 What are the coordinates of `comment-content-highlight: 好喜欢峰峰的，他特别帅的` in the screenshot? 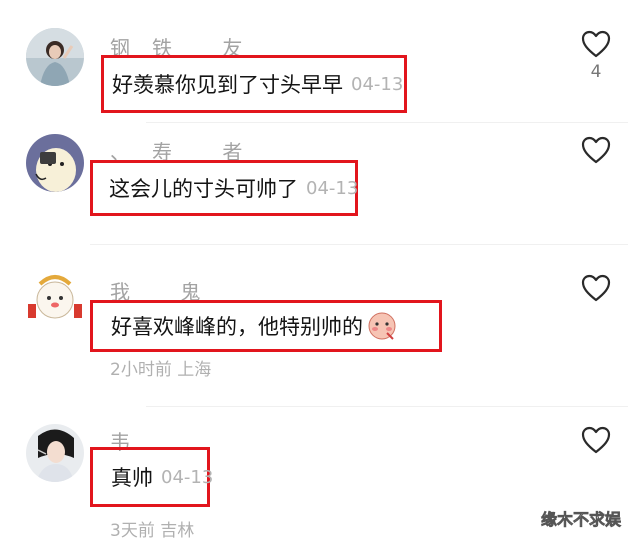 It's located at (266, 326).